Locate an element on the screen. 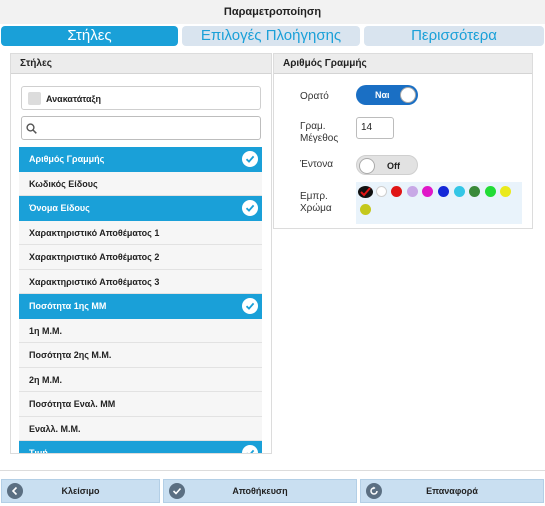  font-size-input: 14 is located at coordinates (375, 128).